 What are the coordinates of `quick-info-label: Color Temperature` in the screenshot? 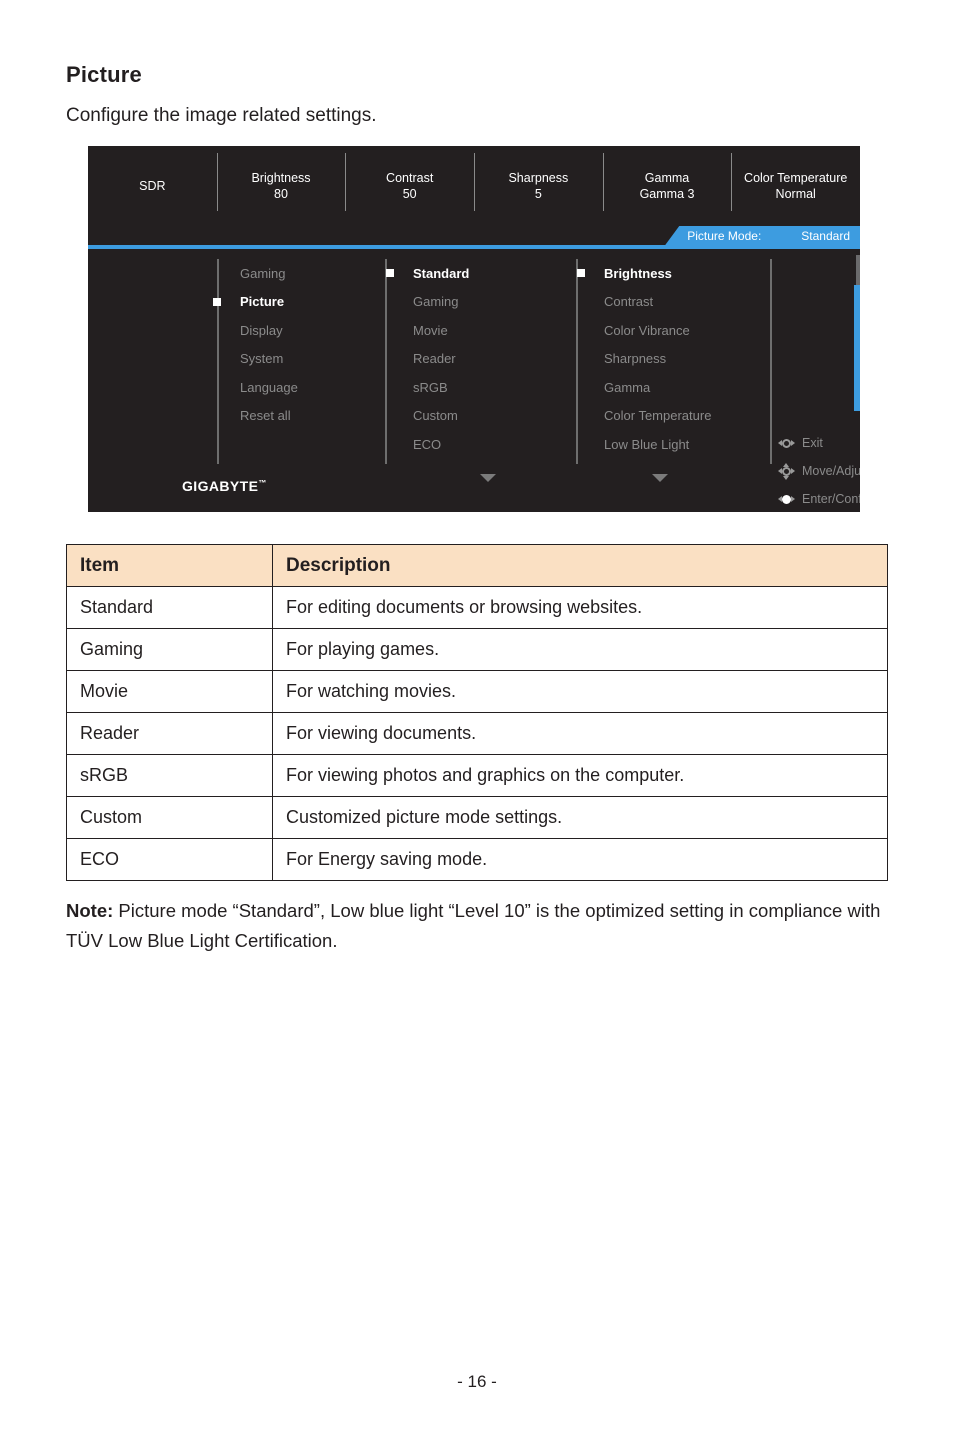 It's located at (796, 178).